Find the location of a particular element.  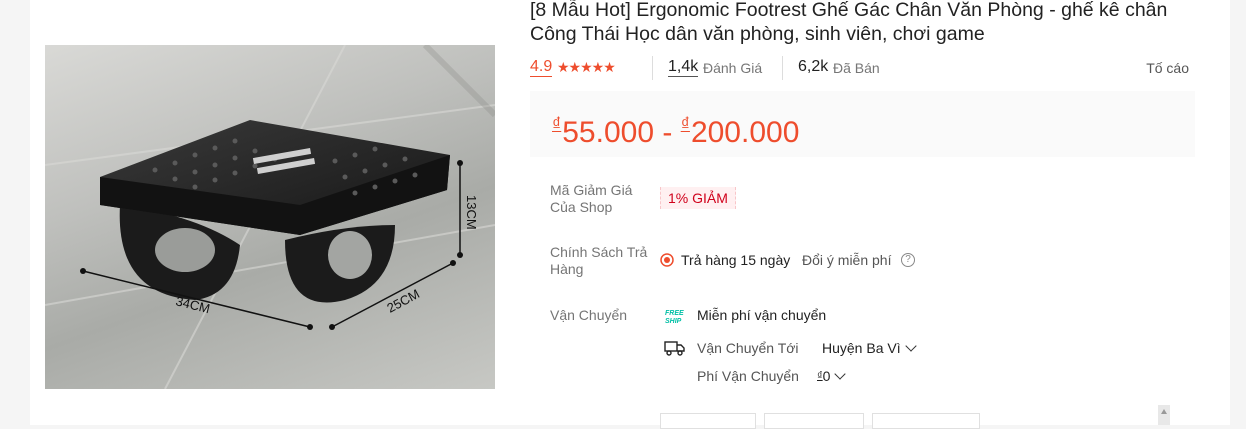

truck-icon is located at coordinates (674, 348).